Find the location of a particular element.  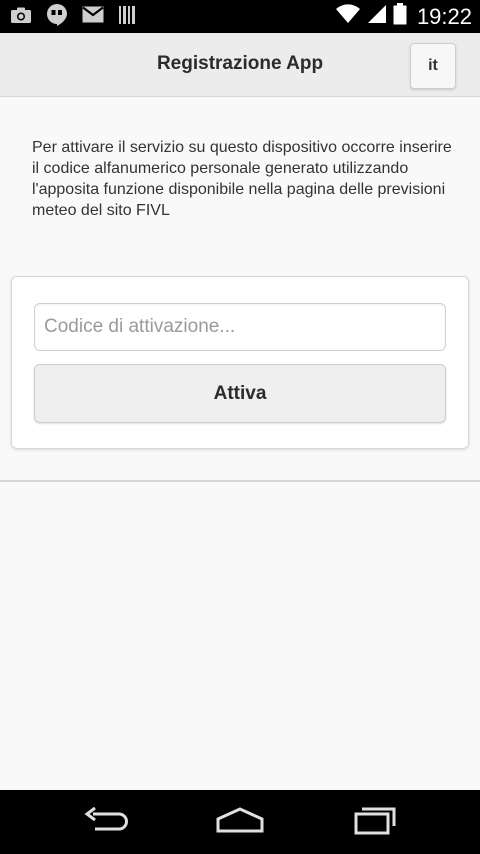

clock: 19:22 is located at coordinates (444, 16).